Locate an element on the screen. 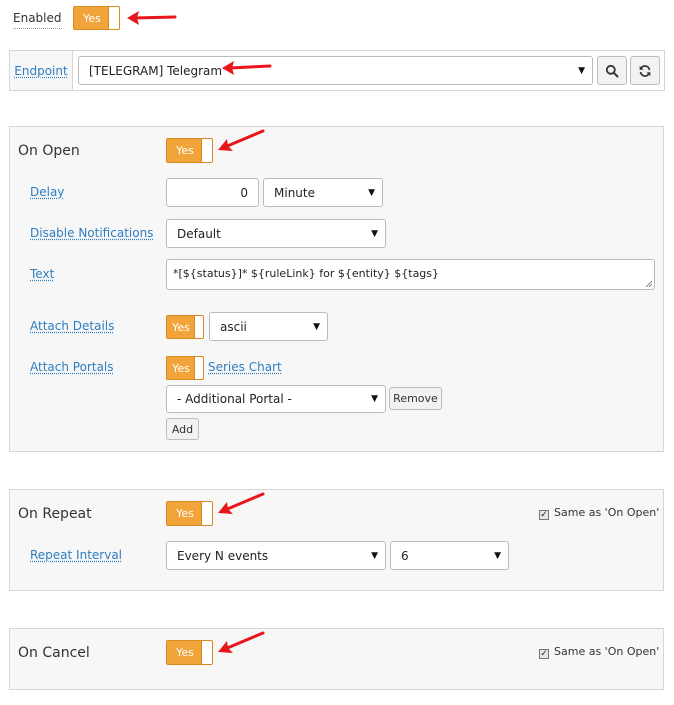  enabled-toggle-label: Yes is located at coordinates (92, 18).